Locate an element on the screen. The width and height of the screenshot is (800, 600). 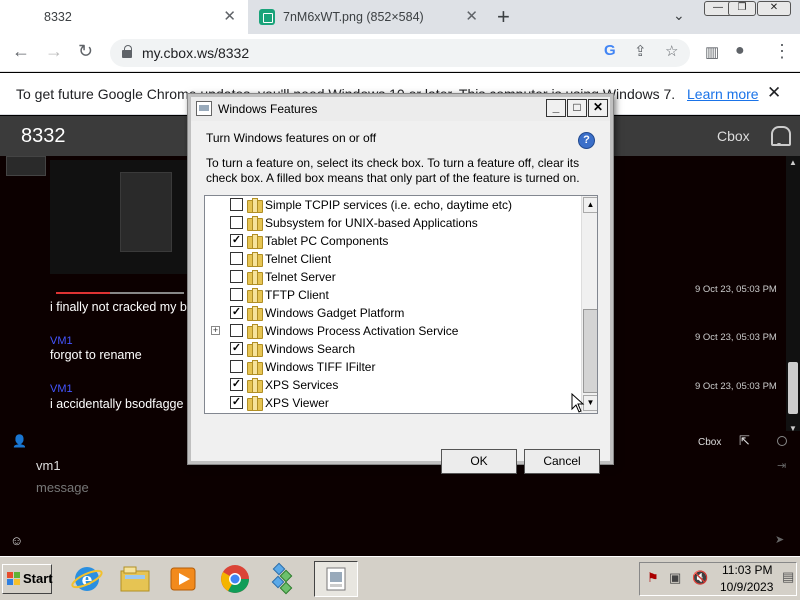
login-icon: ⇥ is located at coordinates (781, 465).